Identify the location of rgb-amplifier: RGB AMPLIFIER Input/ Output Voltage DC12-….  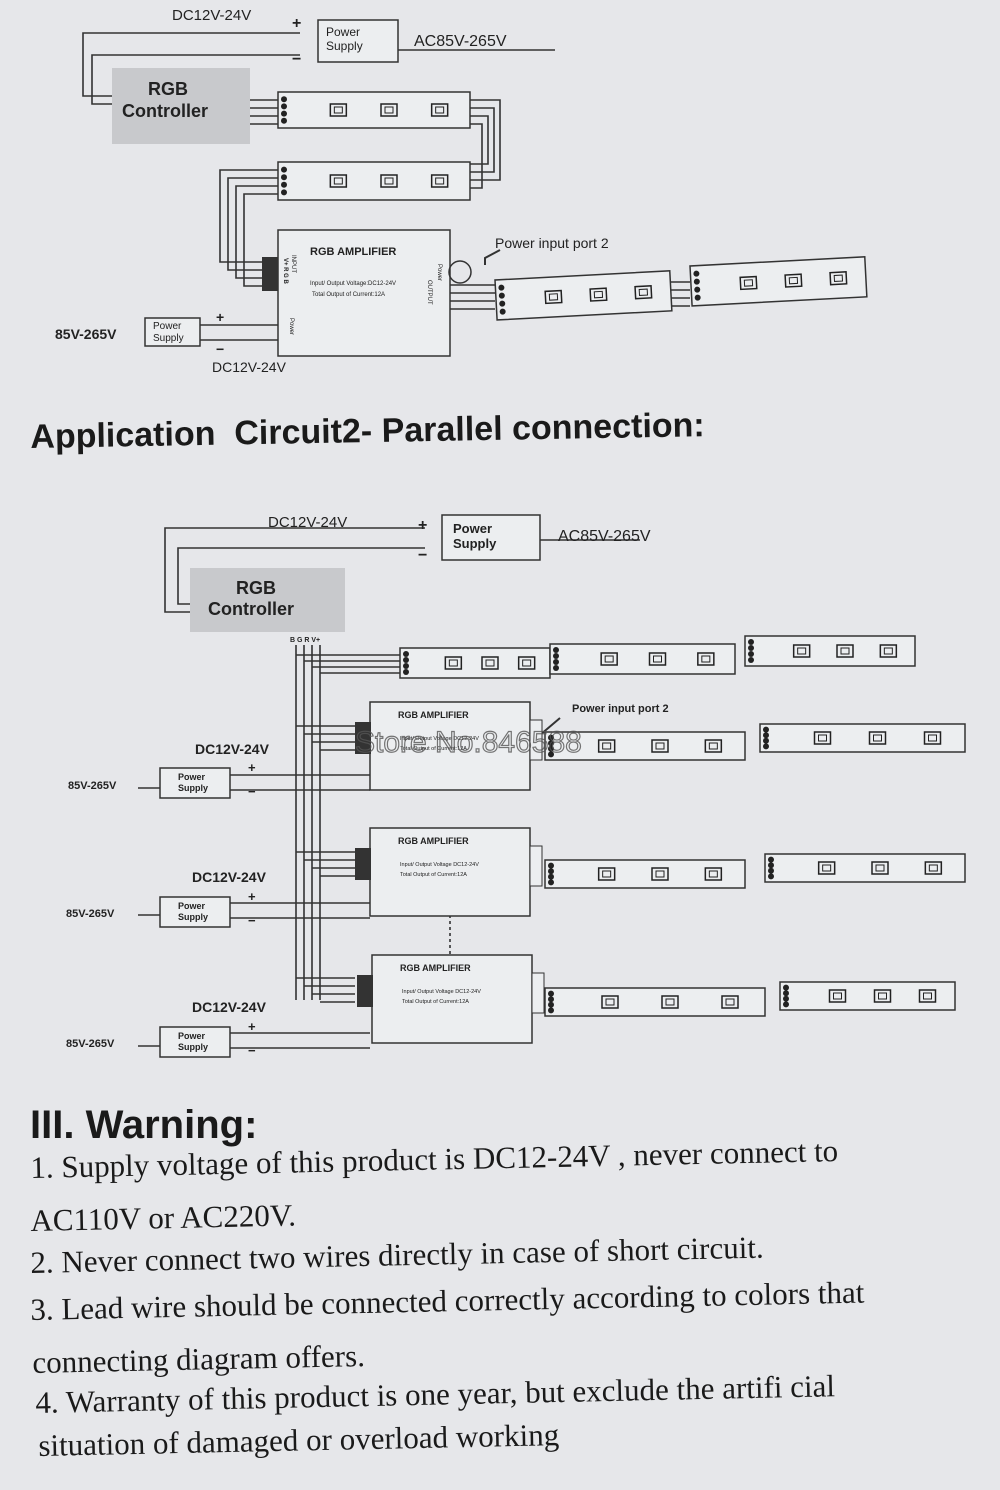
(305, 1006).